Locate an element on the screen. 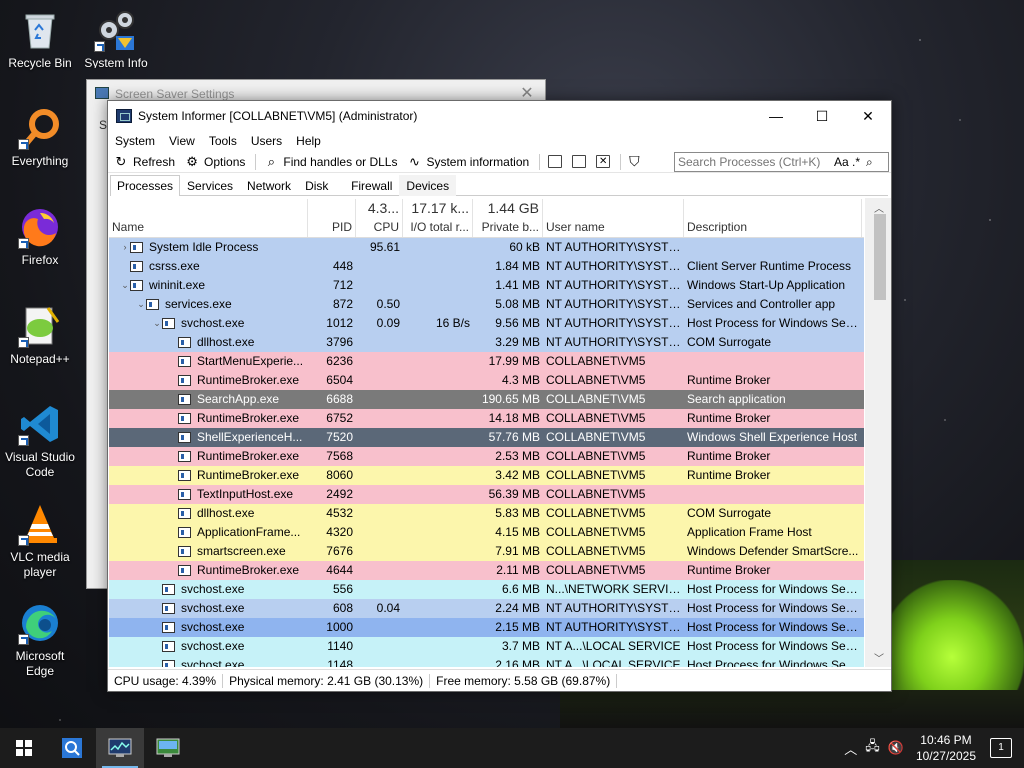  desktop-icon-edge: Microsoft Edge is located at coordinates (40, 640).